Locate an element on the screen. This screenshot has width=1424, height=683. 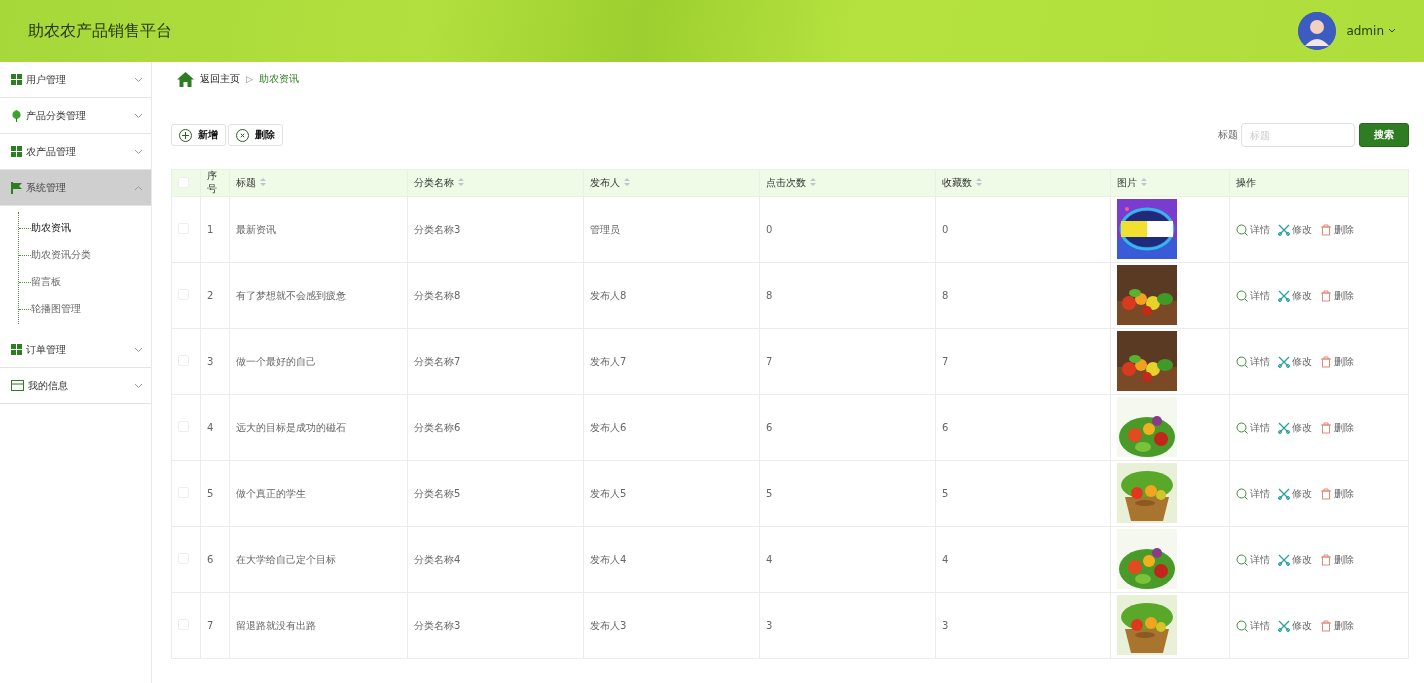
menu-group: 产品分类管理 is located at coordinates (75, 116).